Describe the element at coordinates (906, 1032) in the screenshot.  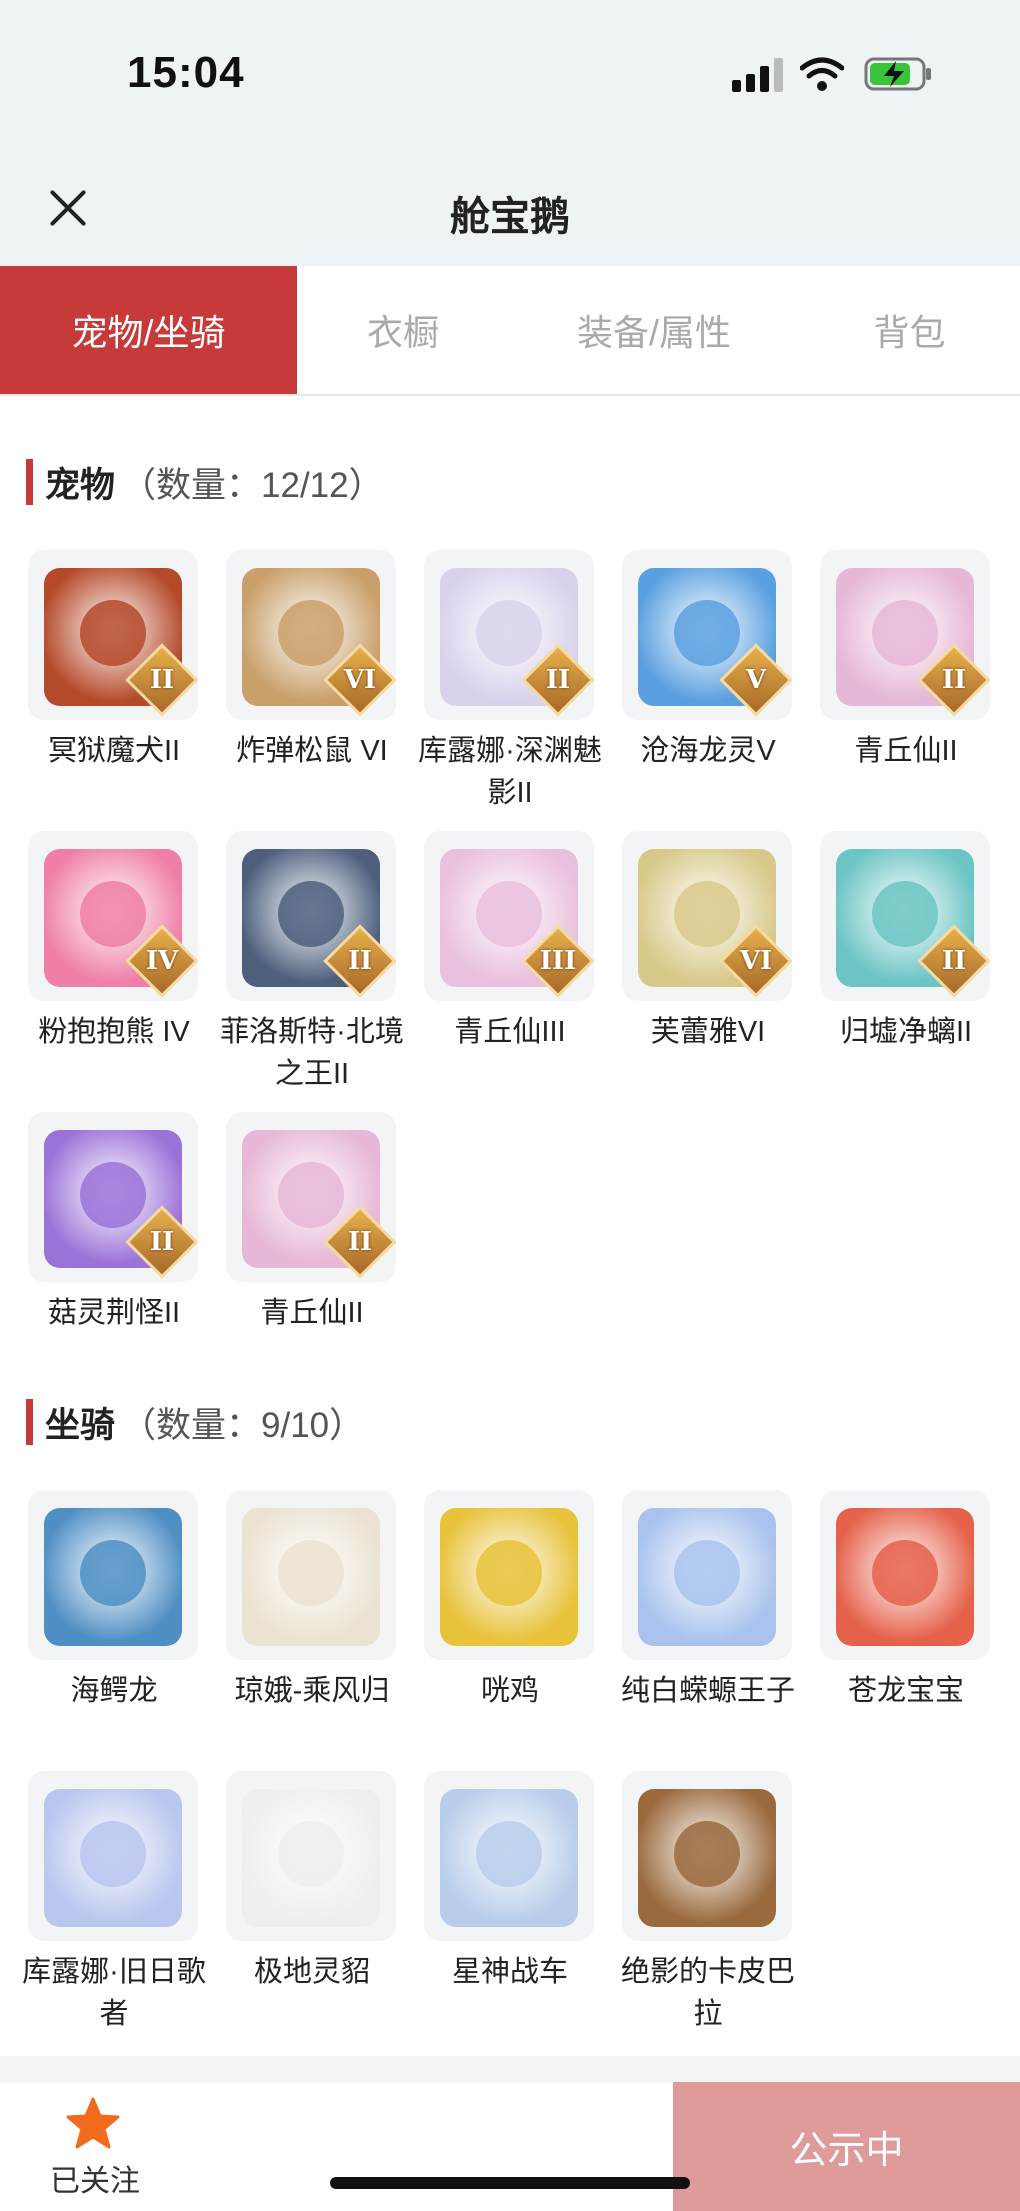
I see `pet-name: 归墟净螭II` at that location.